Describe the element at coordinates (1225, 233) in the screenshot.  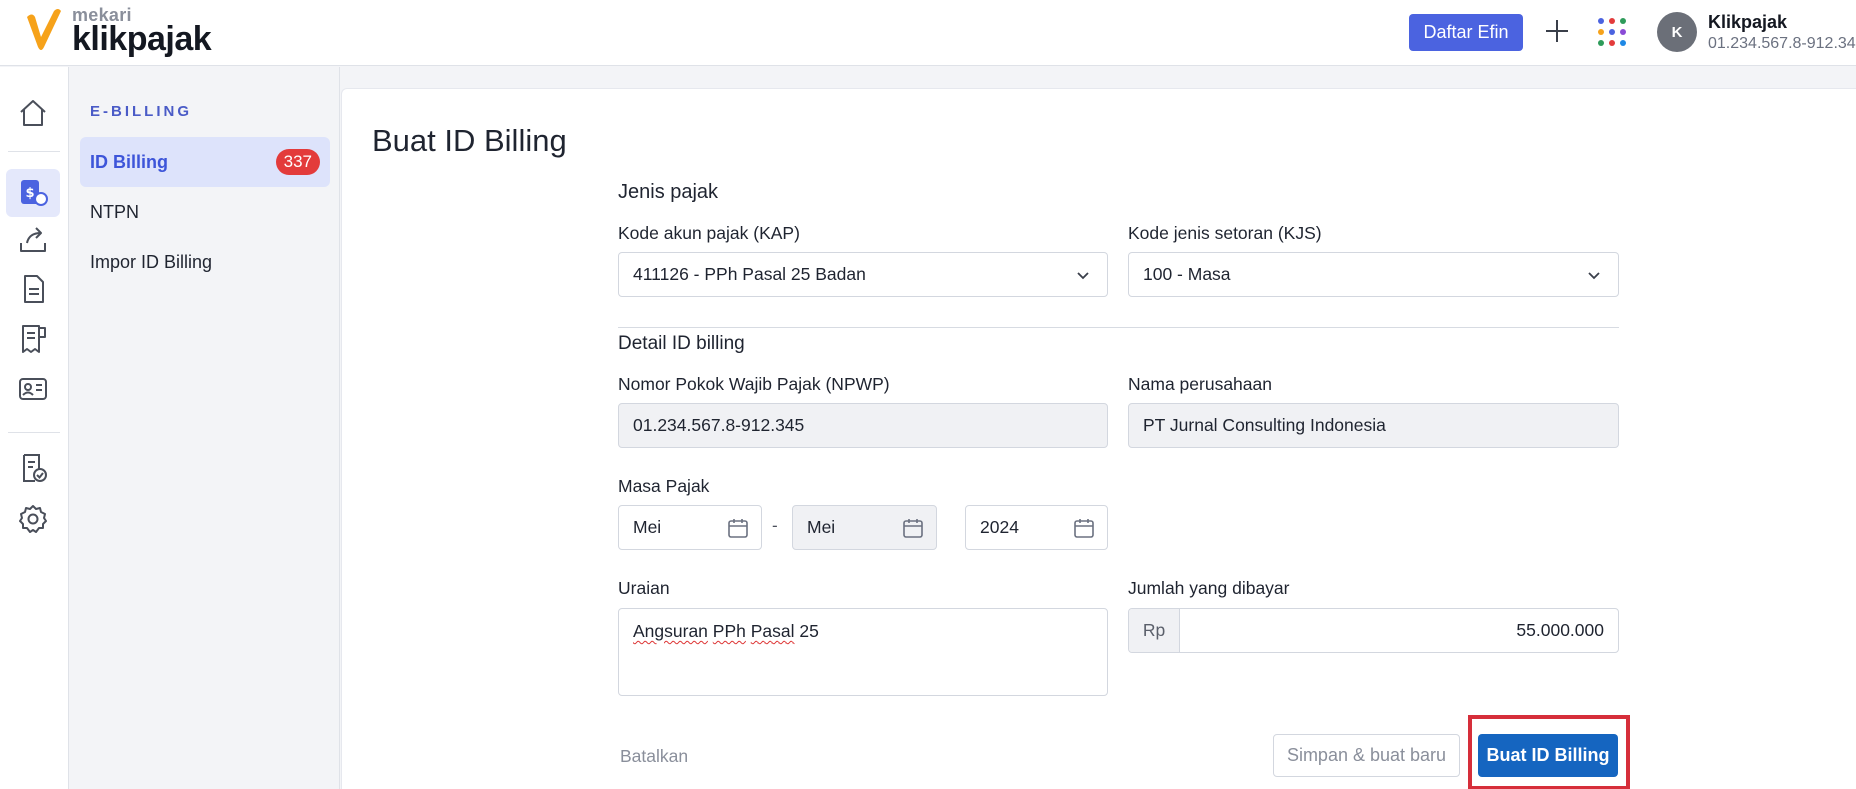
I see `kjs-label: Kode jenis setoran (KJS)` at that location.